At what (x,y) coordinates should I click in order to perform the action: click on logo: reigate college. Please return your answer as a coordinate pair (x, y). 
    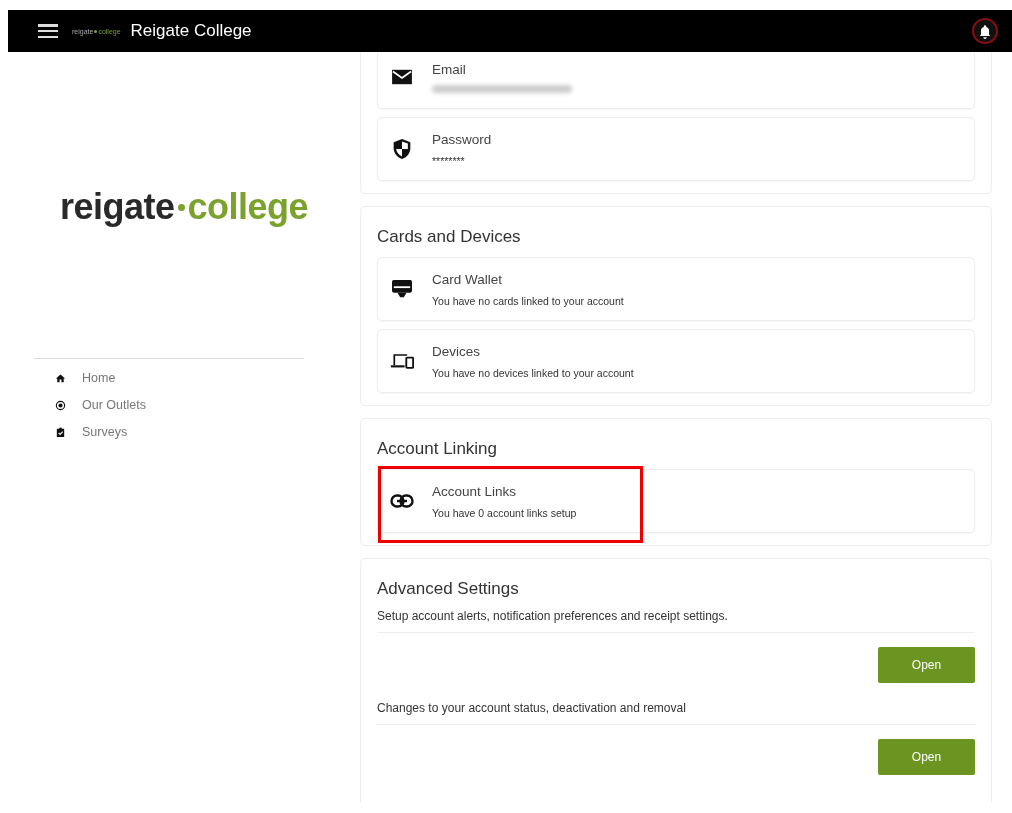
    Looking at the image, I should click on (184, 207).